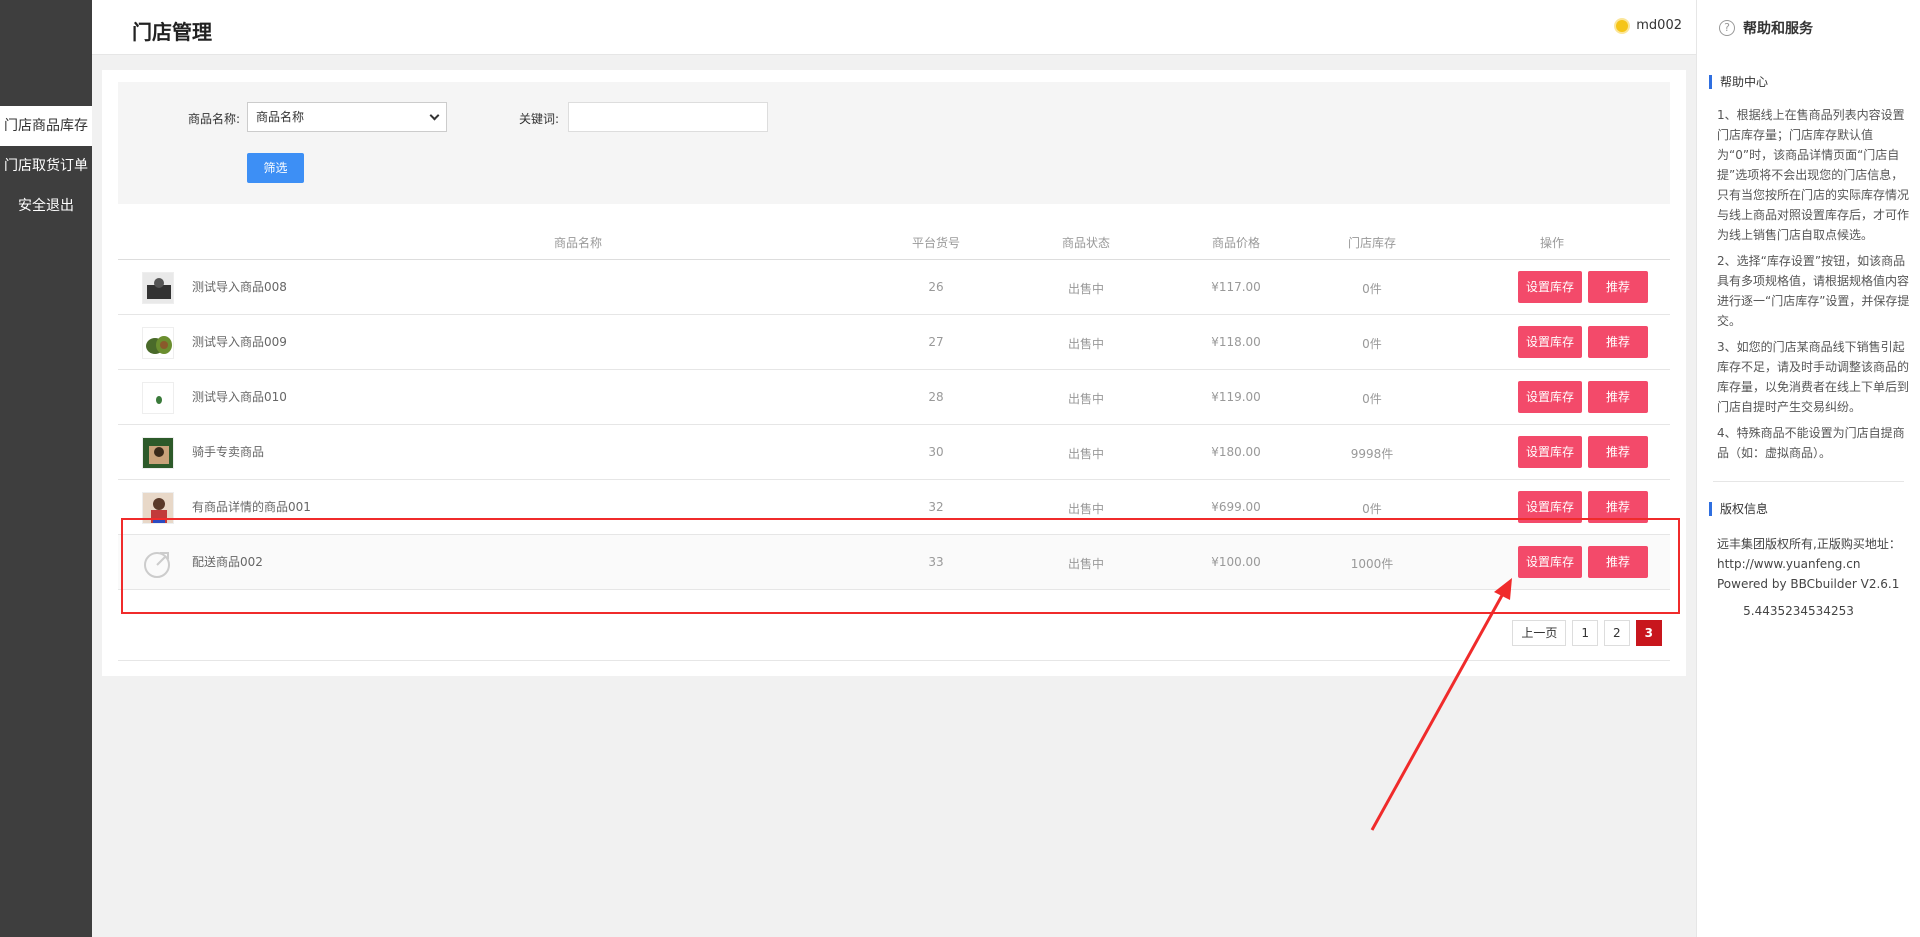 This screenshot has width=1920, height=937. Describe the element at coordinates (239, 342) in the screenshot. I see `product-name: 测试导入商品009` at that location.